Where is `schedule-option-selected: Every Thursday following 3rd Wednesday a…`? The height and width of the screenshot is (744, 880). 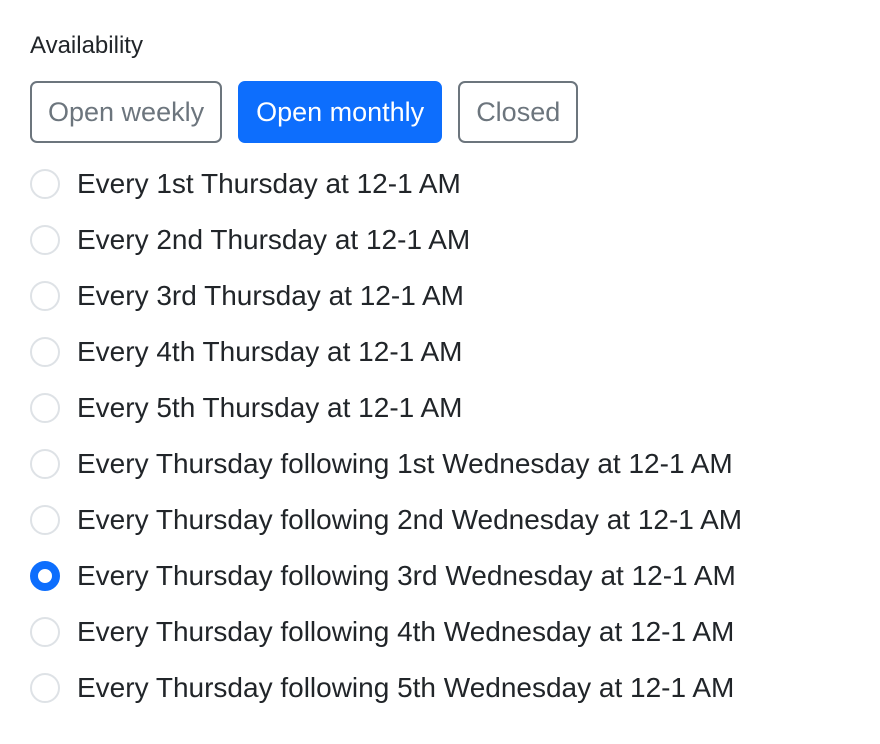 schedule-option-selected: Every Thursday following 3rd Wednesday a… is located at coordinates (386, 576).